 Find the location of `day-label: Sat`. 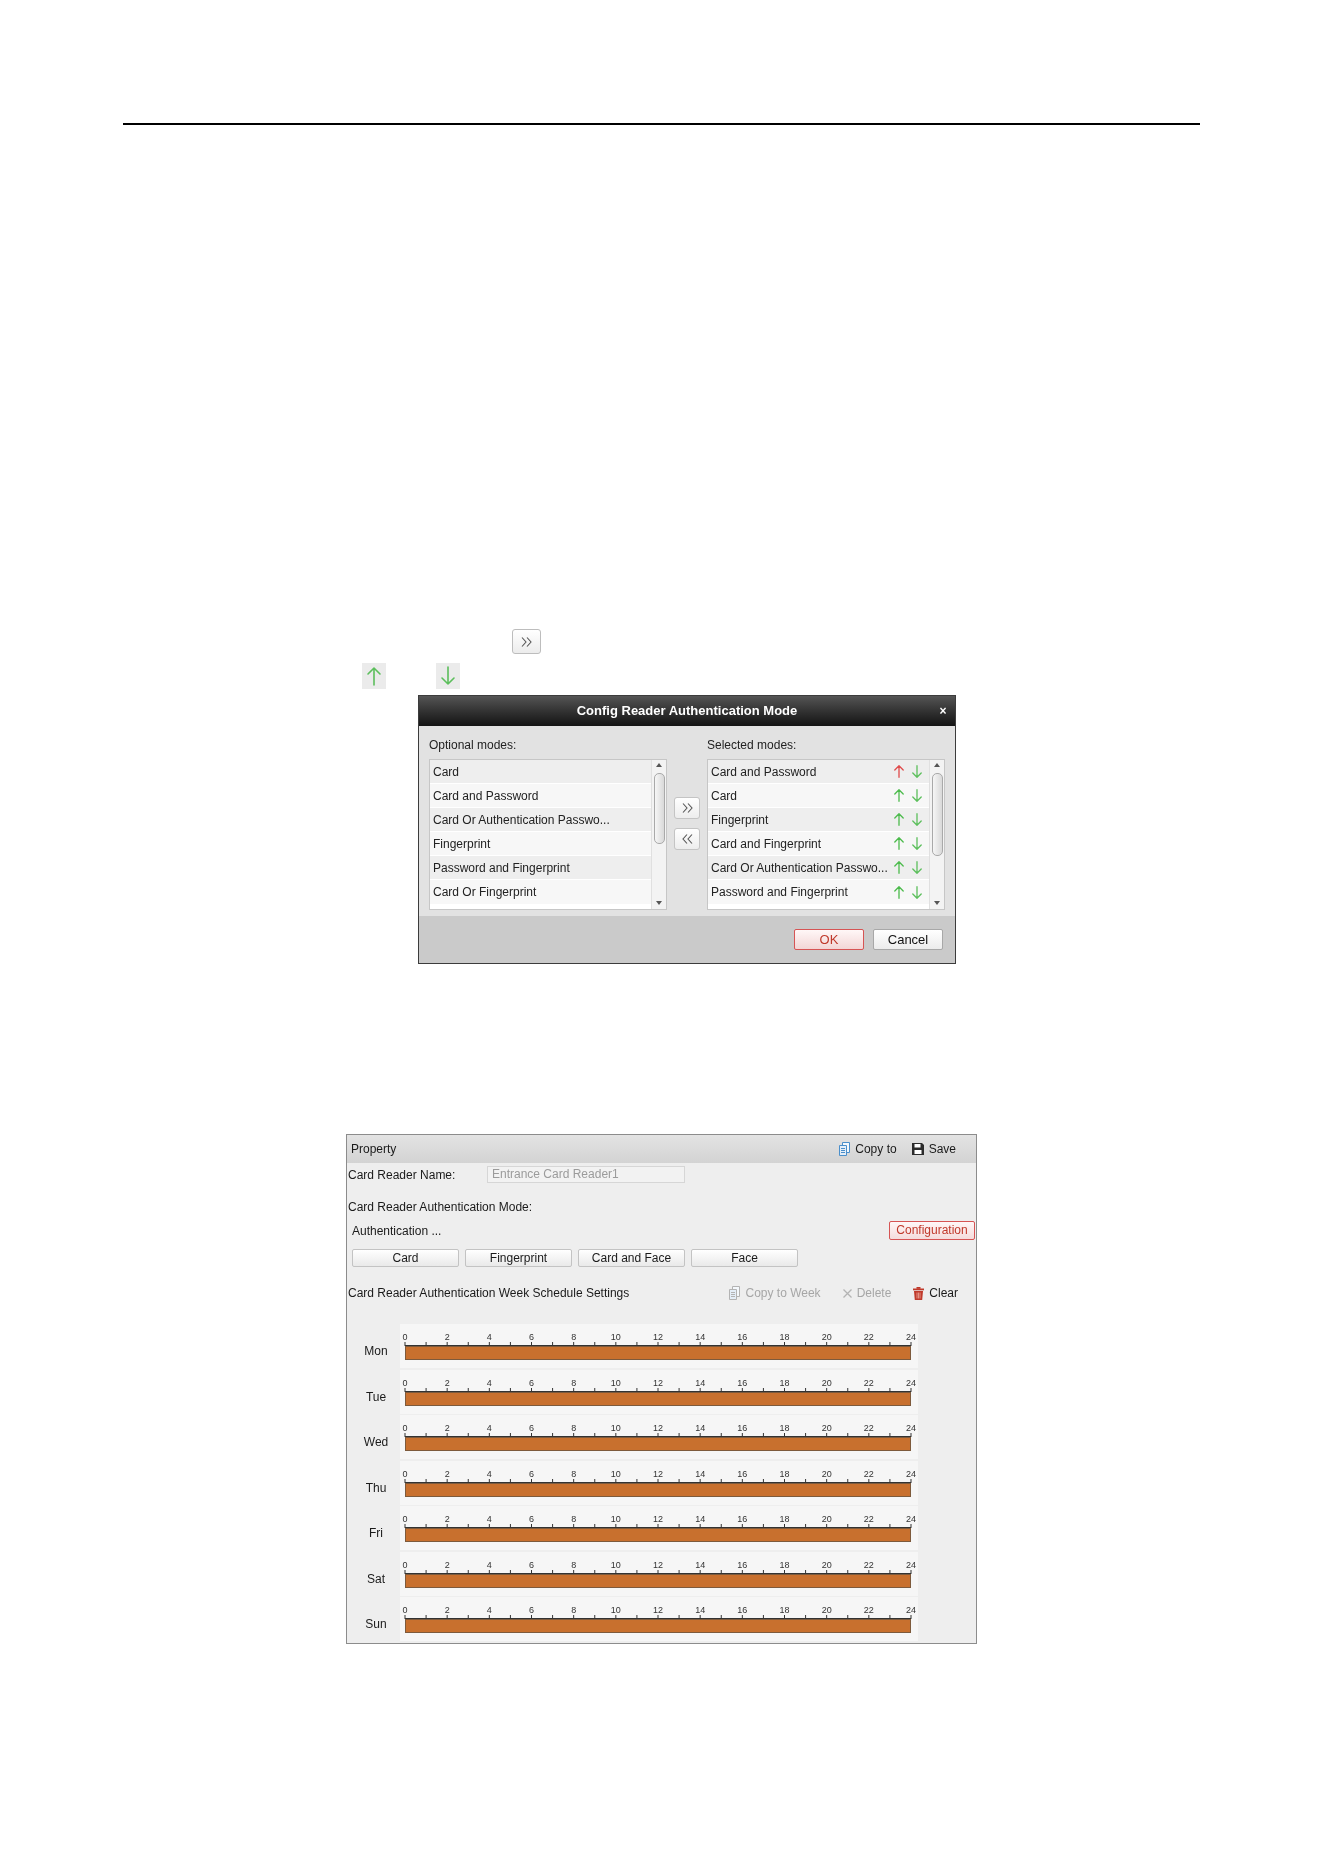

day-label: Sat is located at coordinates (376, 1578).